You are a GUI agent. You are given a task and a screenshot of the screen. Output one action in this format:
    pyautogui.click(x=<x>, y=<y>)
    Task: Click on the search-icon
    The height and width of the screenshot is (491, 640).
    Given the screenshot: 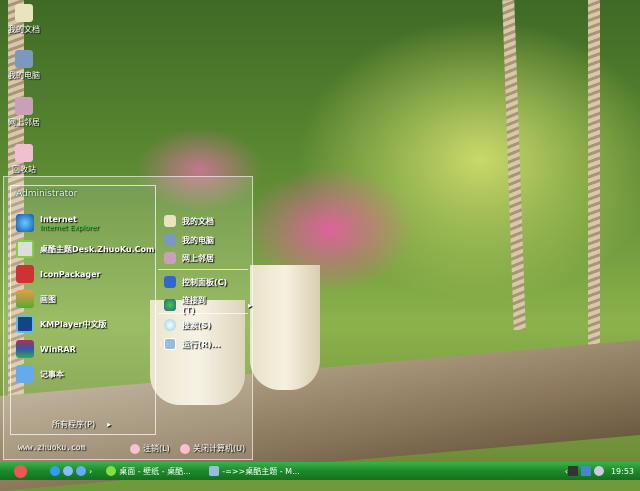 What is the action you would take?
    pyautogui.click(x=170, y=325)
    